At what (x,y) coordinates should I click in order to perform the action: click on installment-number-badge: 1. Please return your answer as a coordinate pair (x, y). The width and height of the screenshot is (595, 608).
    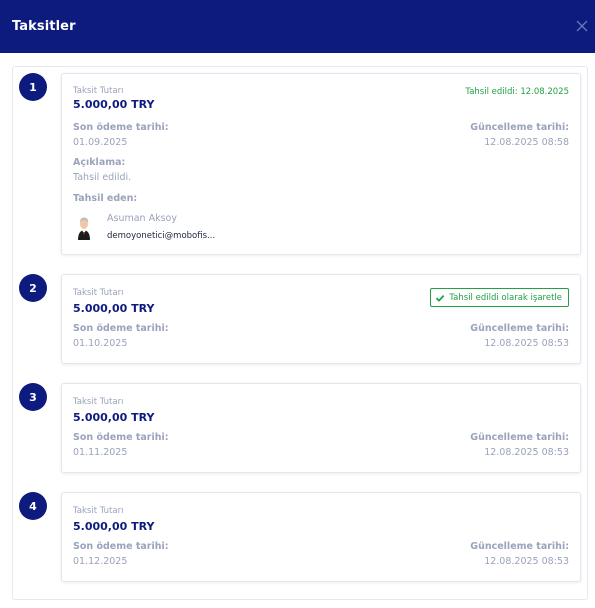
    Looking at the image, I should click on (33, 87).